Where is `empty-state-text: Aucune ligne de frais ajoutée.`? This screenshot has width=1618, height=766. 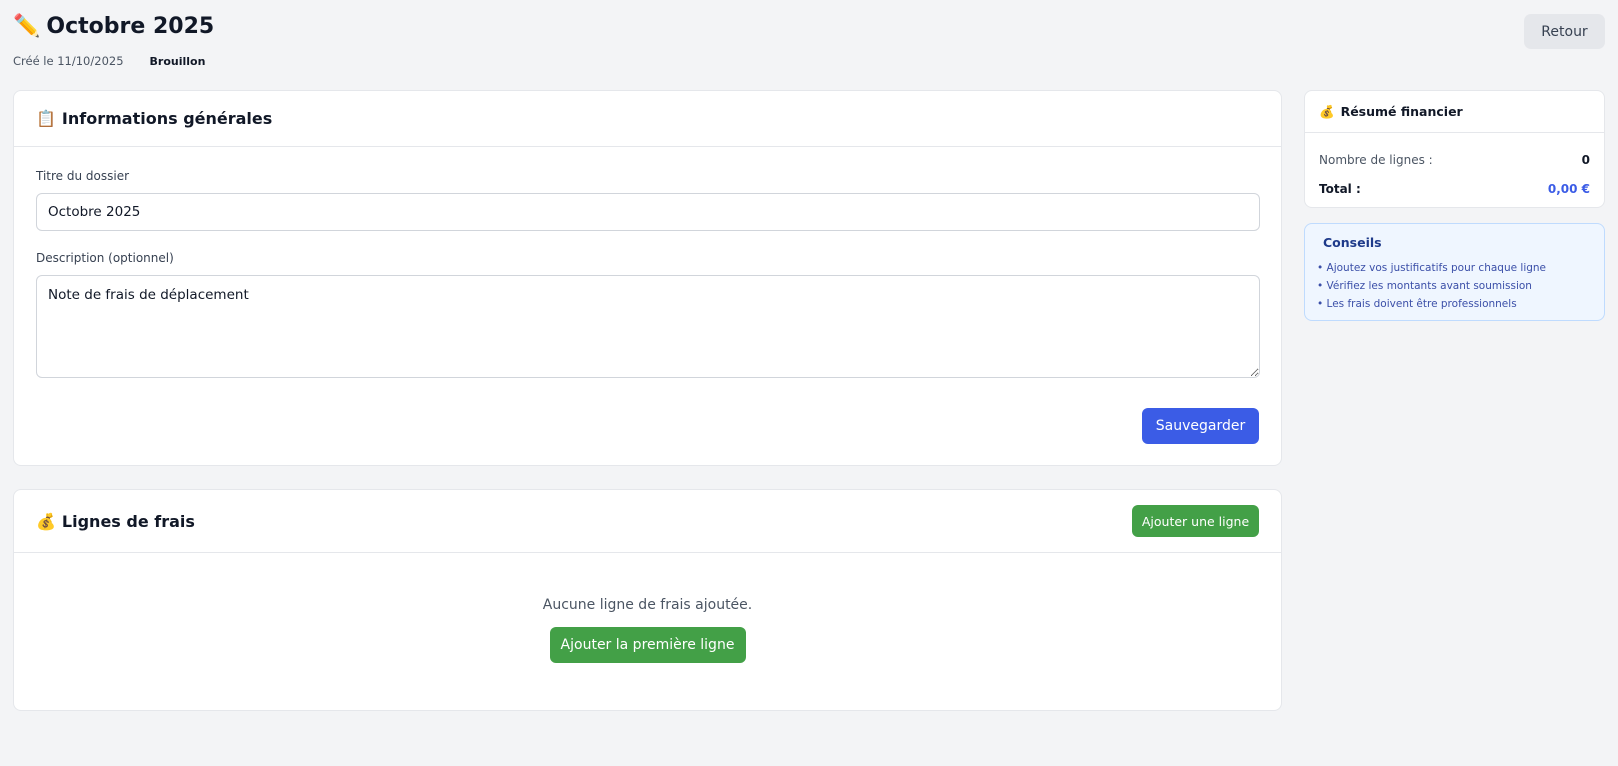 empty-state-text: Aucune ligne de frais ajoutée. is located at coordinates (647, 605).